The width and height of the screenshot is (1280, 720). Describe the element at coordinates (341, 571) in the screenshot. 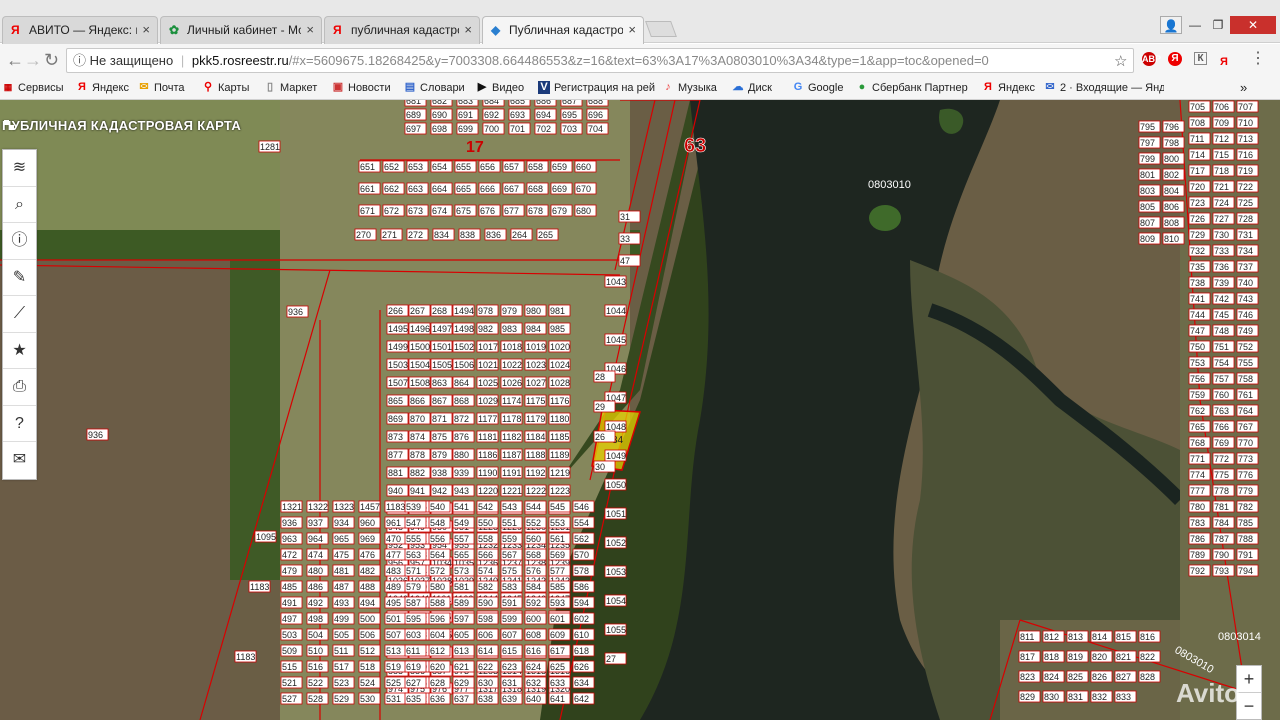

I see `parcel-number: 481` at that location.